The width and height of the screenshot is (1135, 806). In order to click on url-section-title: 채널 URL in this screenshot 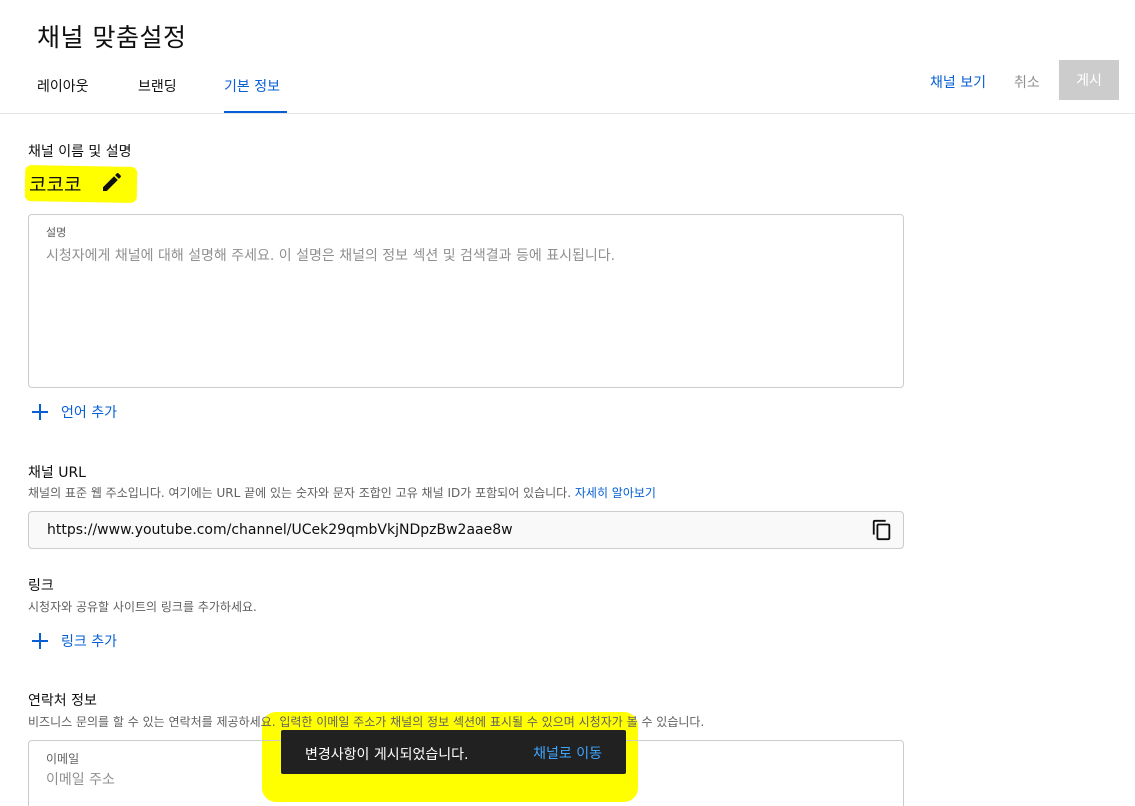, I will do `click(57, 473)`.